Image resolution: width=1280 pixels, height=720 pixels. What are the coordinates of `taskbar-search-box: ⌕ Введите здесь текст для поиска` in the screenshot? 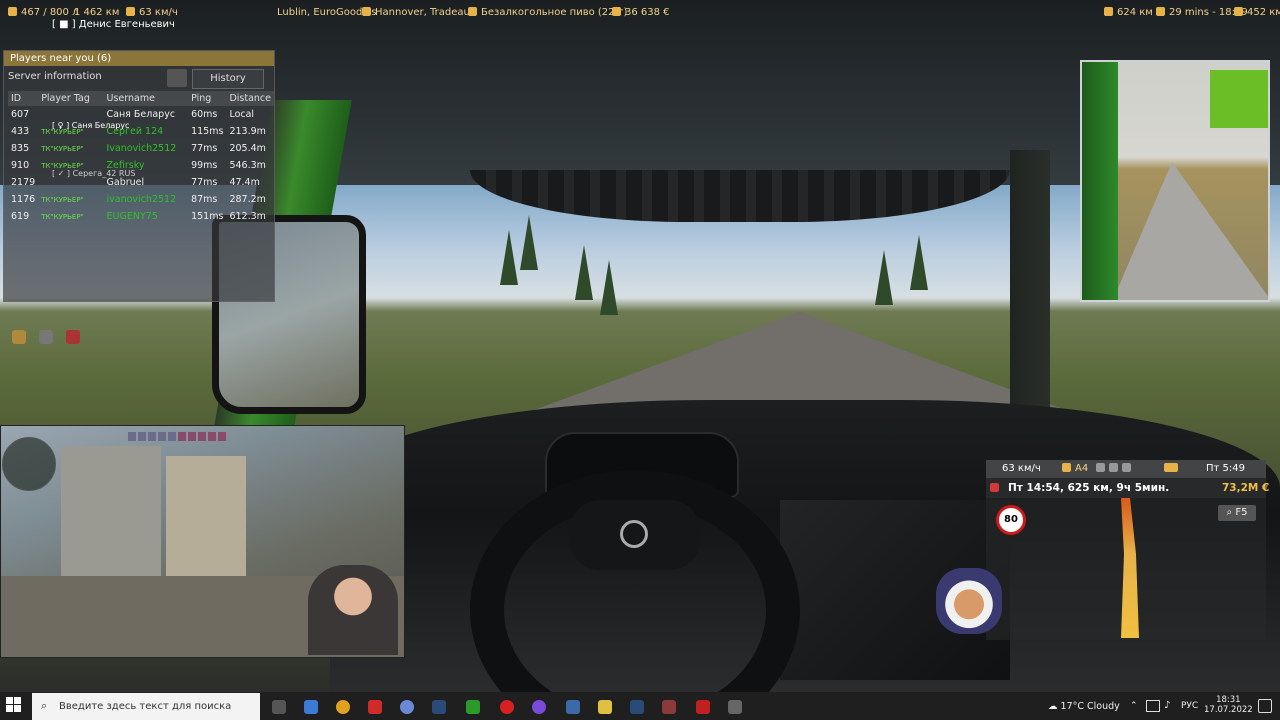 It's located at (146, 706).